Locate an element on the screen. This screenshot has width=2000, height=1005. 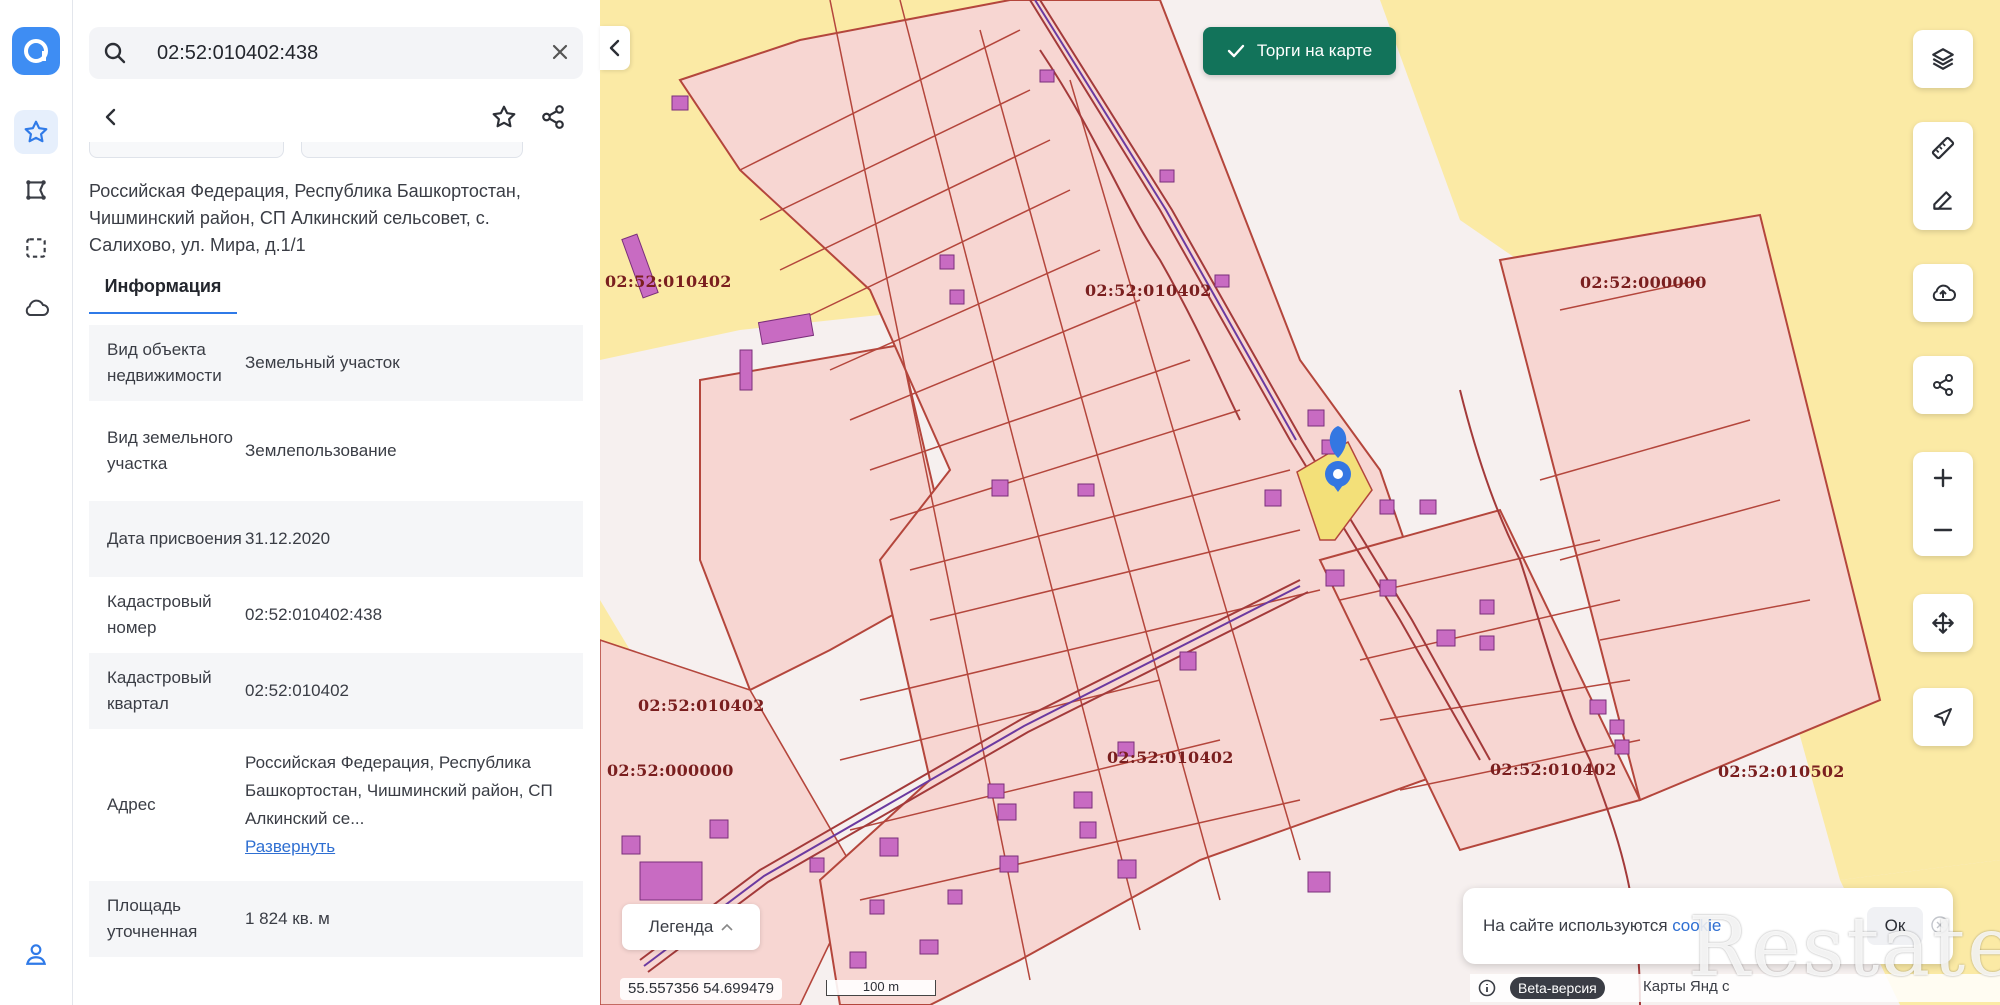
cloud-icon is located at coordinates (36, 308).